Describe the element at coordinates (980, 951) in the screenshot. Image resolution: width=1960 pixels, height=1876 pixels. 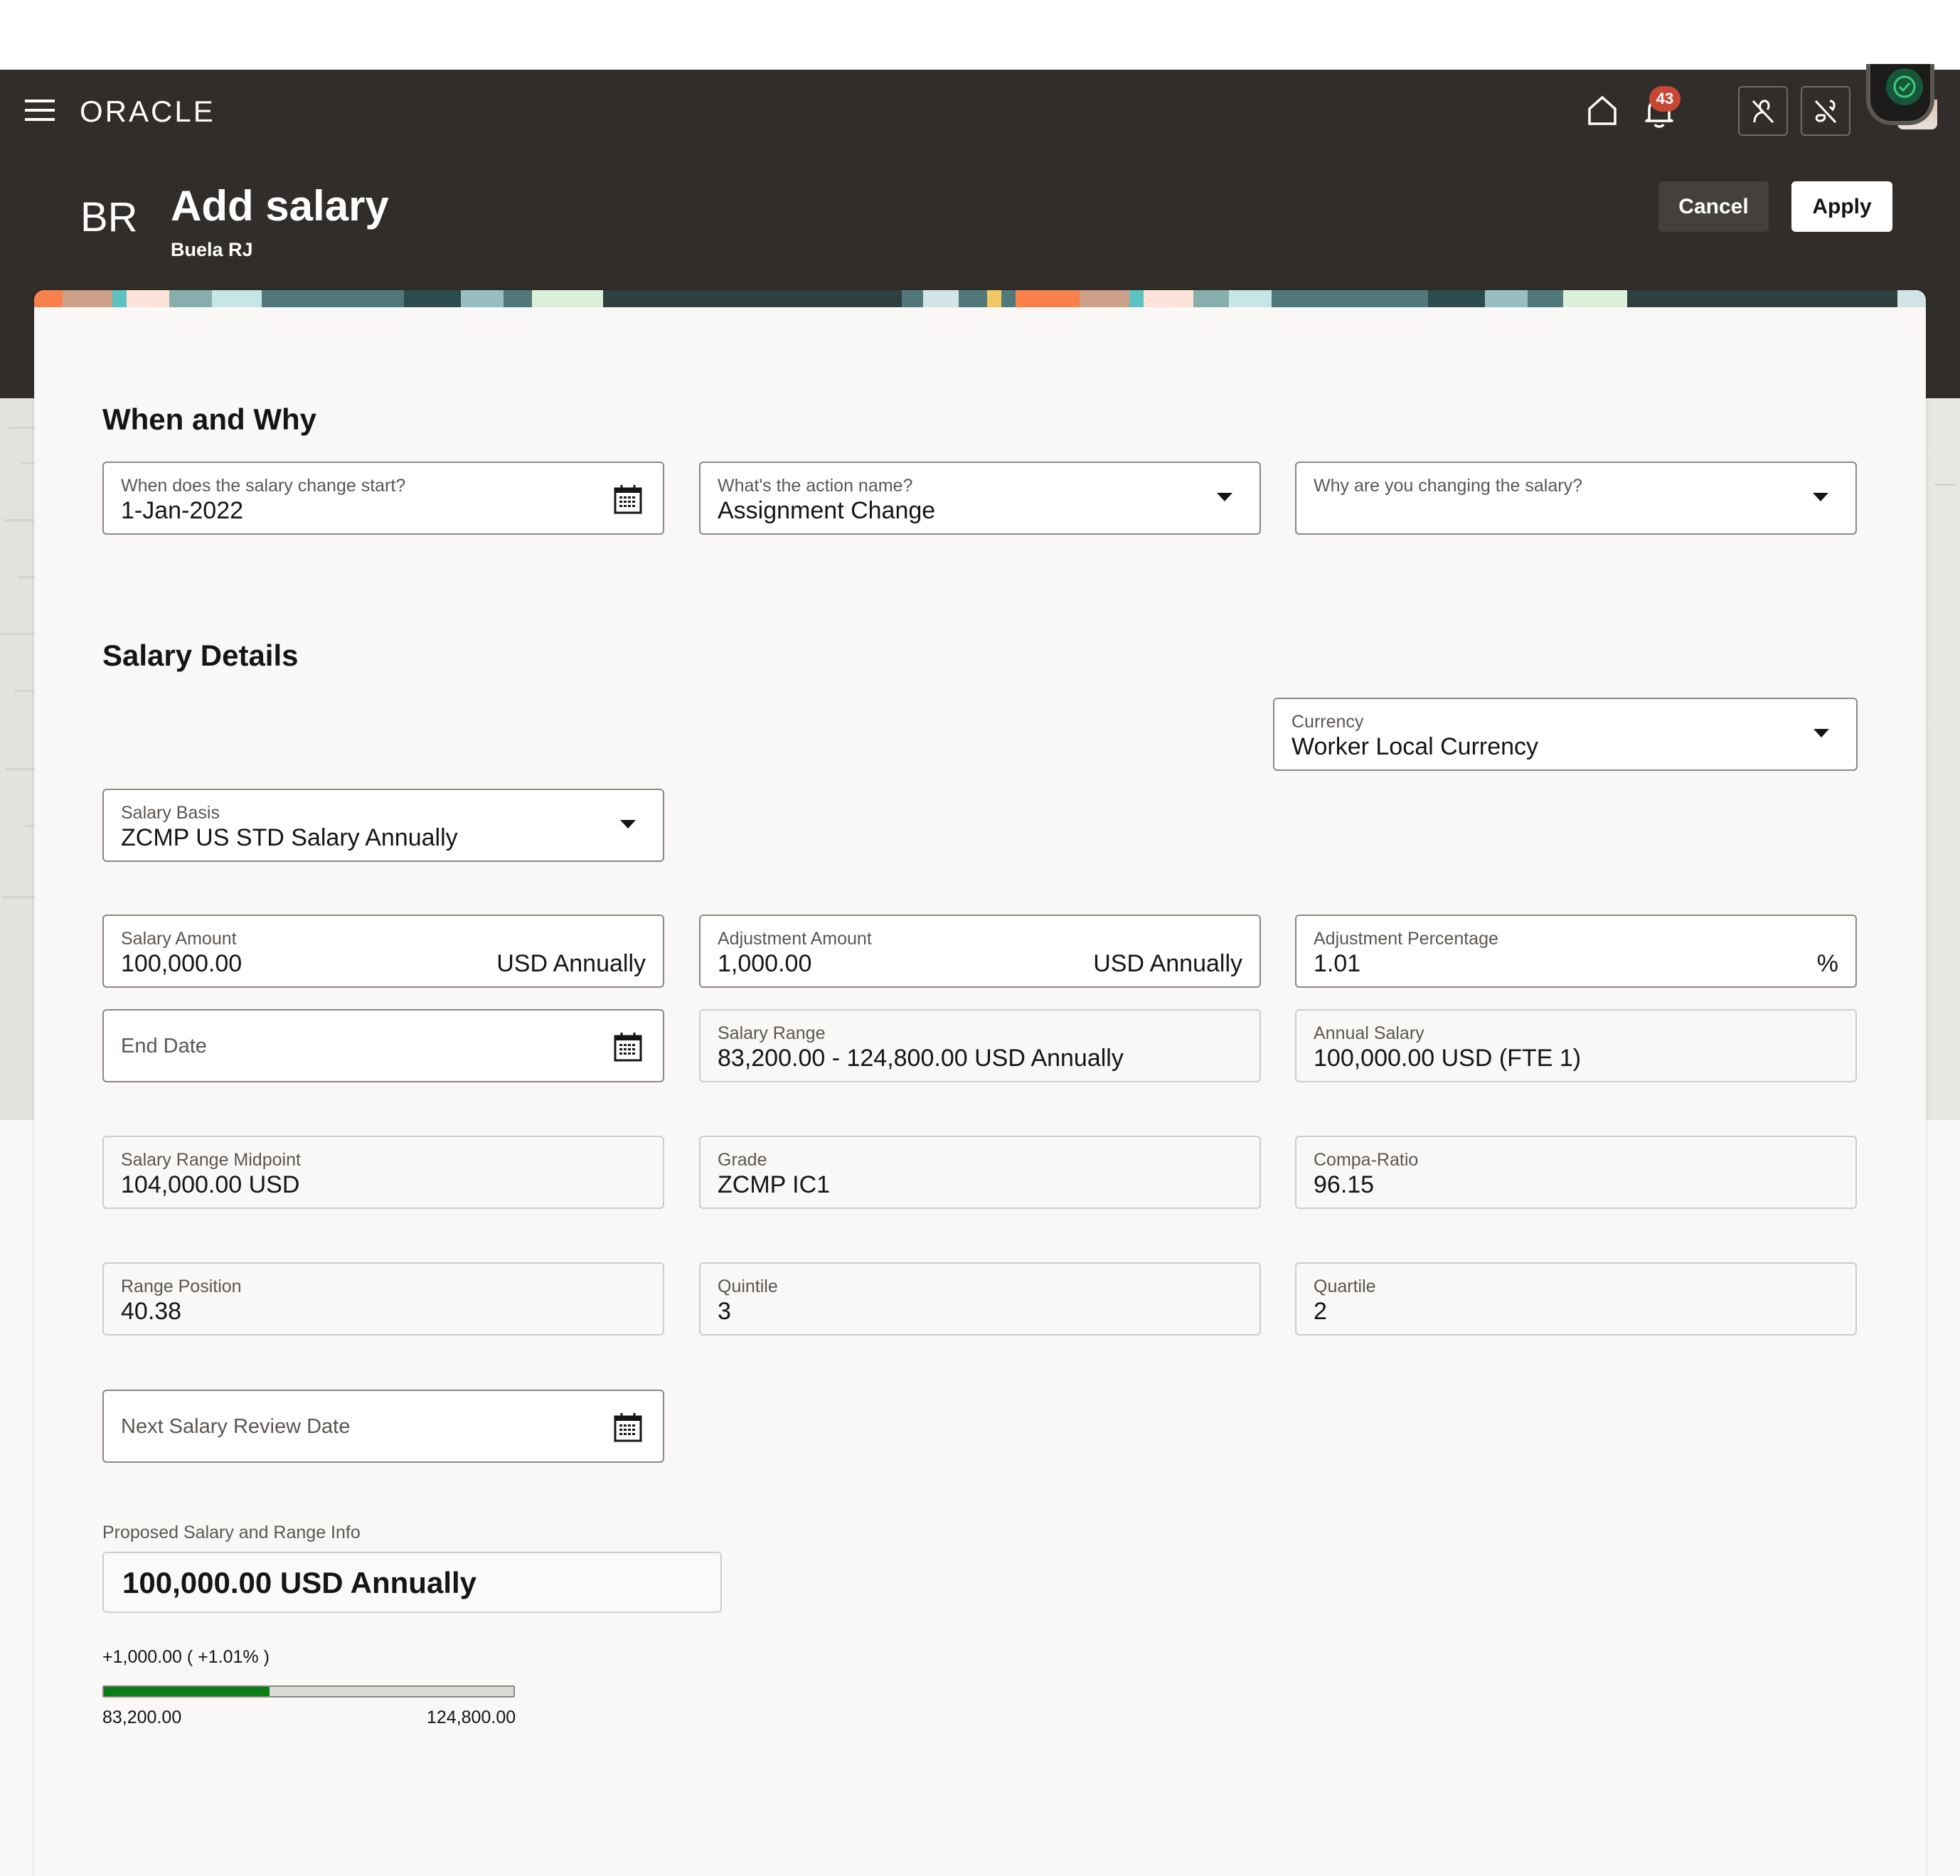
I see `adjustment-amount-input: Adjustment Amount 1,000.00 USD Annually` at that location.